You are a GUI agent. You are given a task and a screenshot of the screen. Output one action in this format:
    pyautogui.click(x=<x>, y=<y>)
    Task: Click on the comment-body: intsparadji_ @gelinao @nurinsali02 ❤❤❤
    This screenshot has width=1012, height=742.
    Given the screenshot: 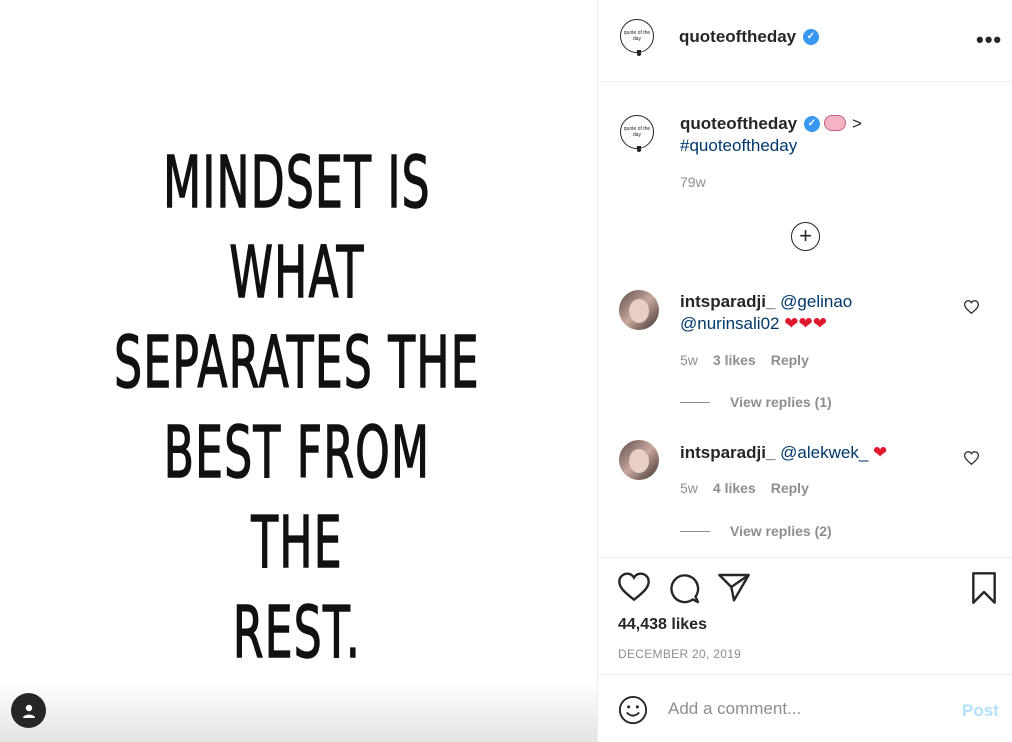 What is the action you would take?
    pyautogui.click(x=825, y=313)
    